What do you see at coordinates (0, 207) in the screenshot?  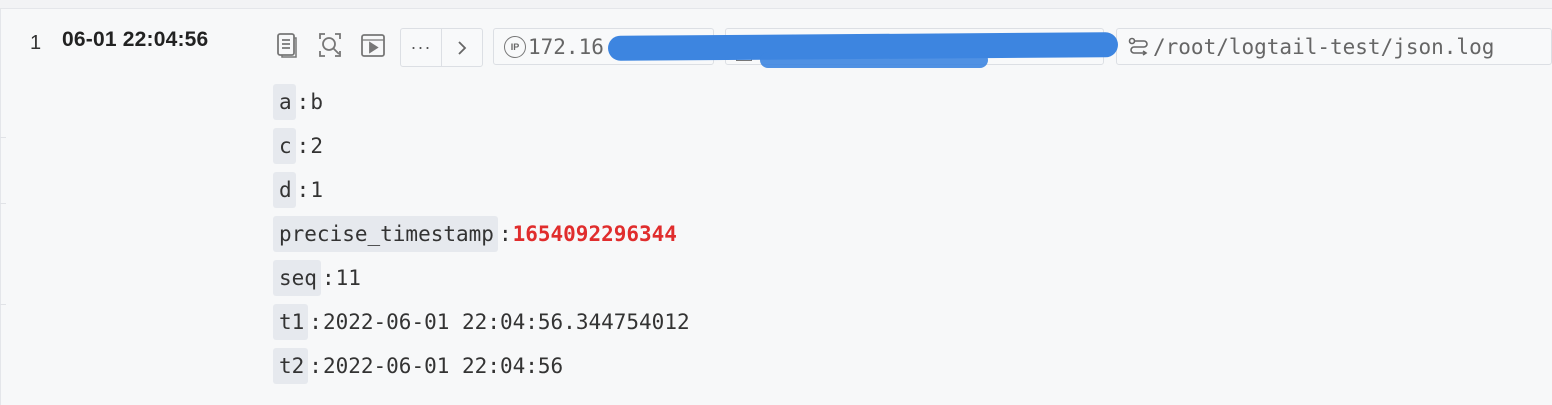 I see `left-rule` at bounding box center [0, 207].